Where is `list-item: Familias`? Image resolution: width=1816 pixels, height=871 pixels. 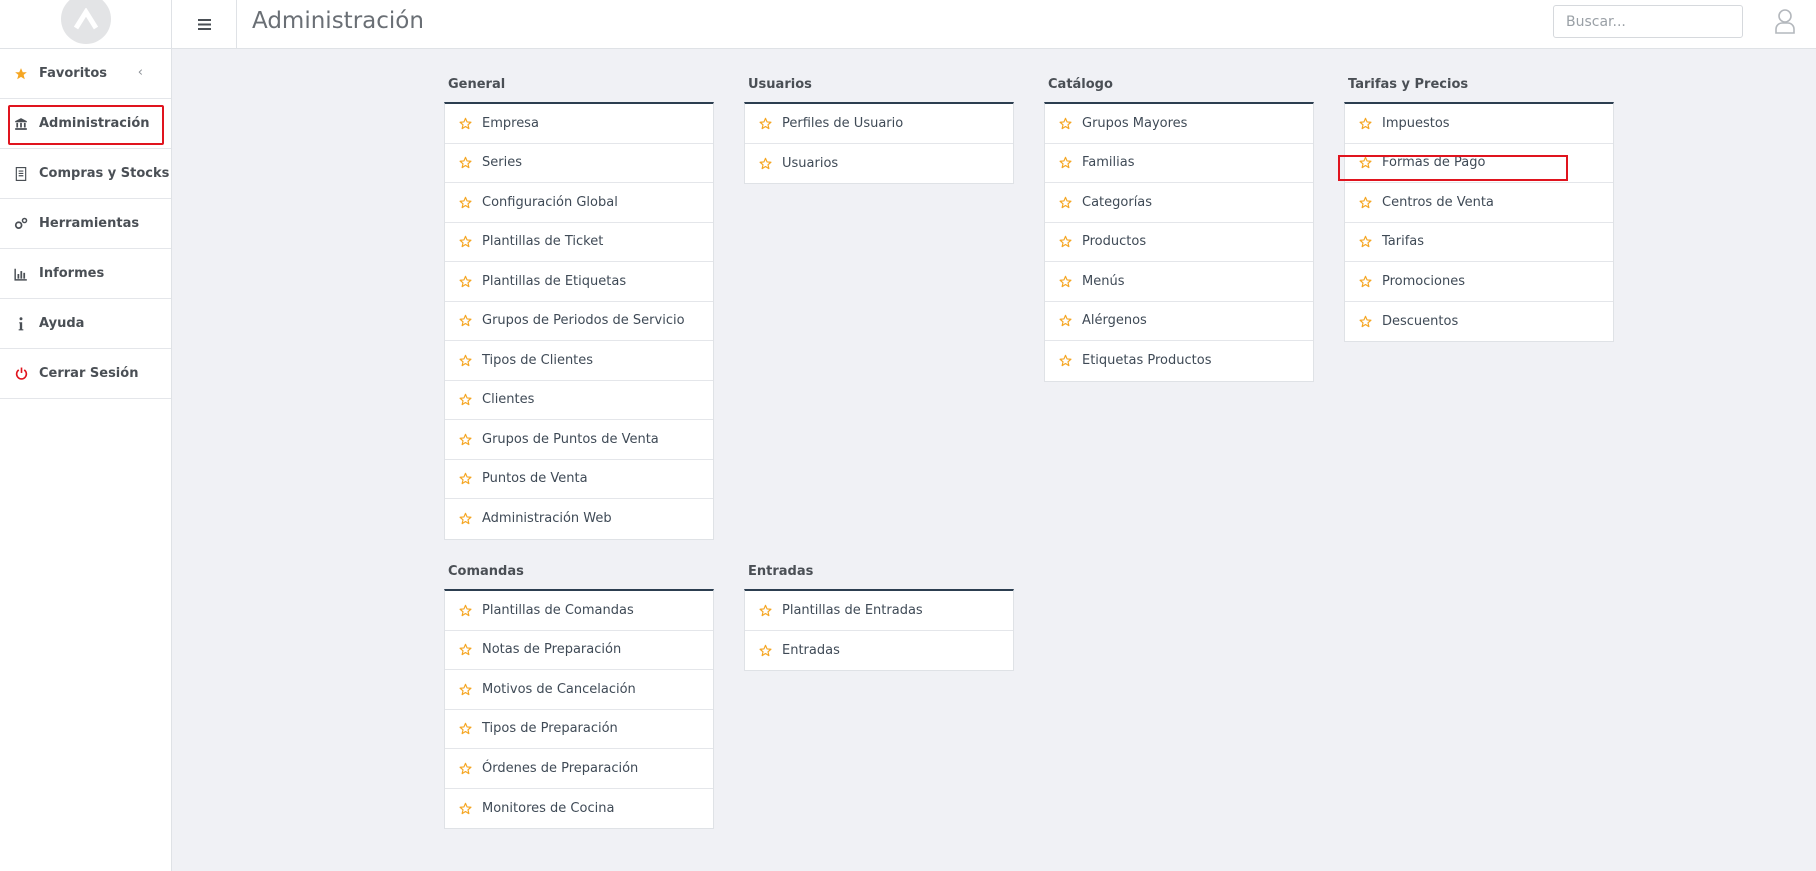 list-item: Familias is located at coordinates (1179, 163).